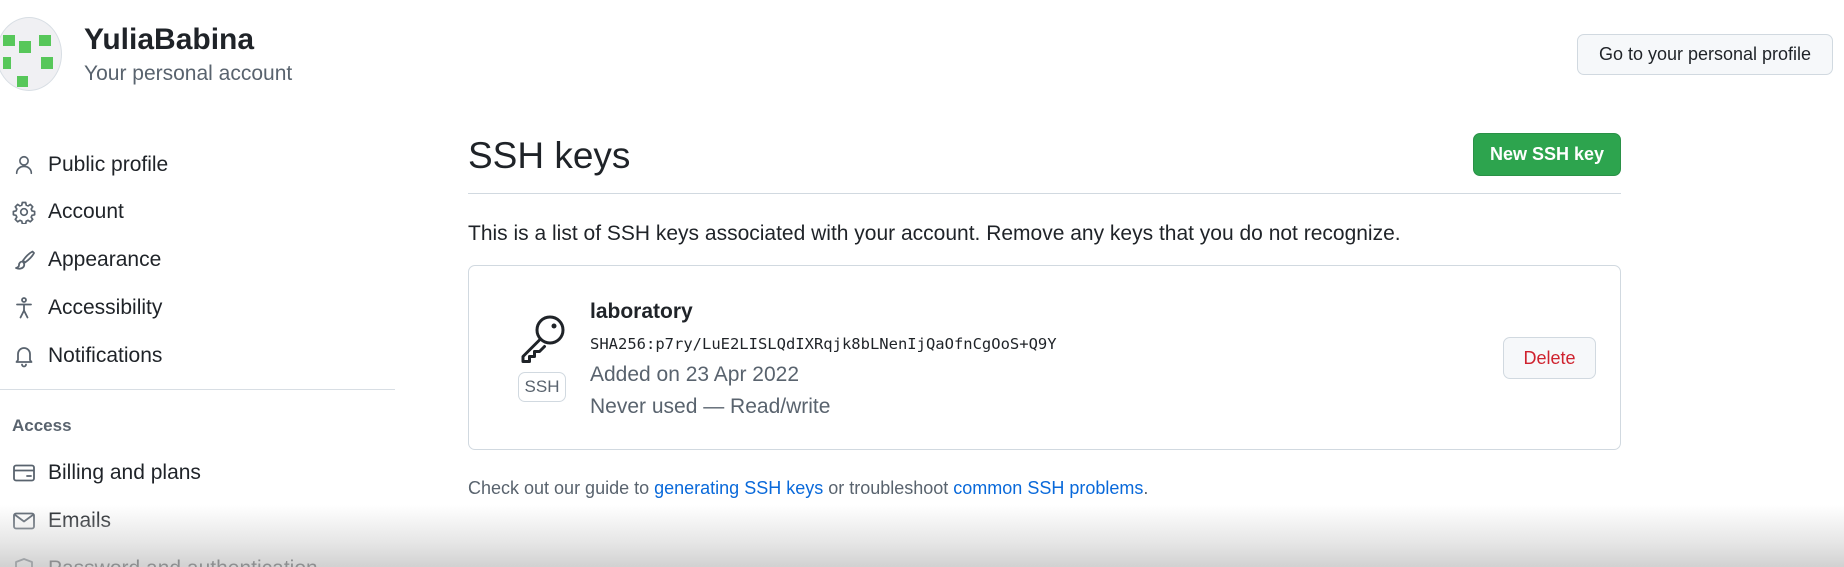 The width and height of the screenshot is (1844, 567). What do you see at coordinates (24, 212) in the screenshot?
I see `gear-icon` at bounding box center [24, 212].